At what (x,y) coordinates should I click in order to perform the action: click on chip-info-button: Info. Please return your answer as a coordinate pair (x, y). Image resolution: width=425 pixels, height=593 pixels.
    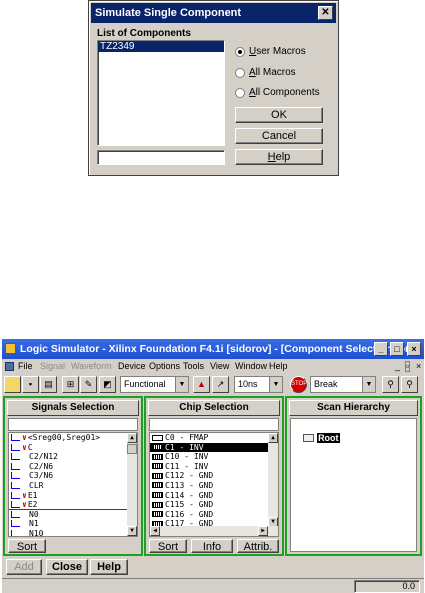
    Looking at the image, I should click on (212, 546).